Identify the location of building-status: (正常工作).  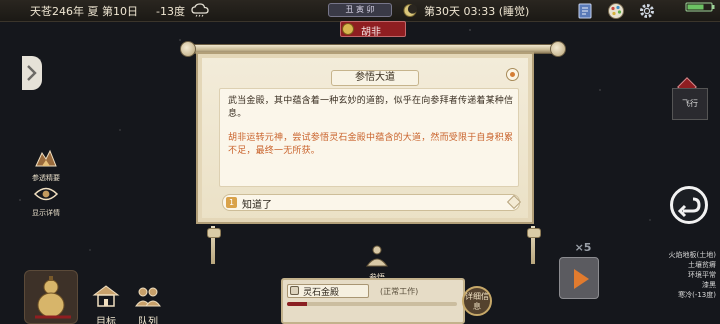
(399, 291).